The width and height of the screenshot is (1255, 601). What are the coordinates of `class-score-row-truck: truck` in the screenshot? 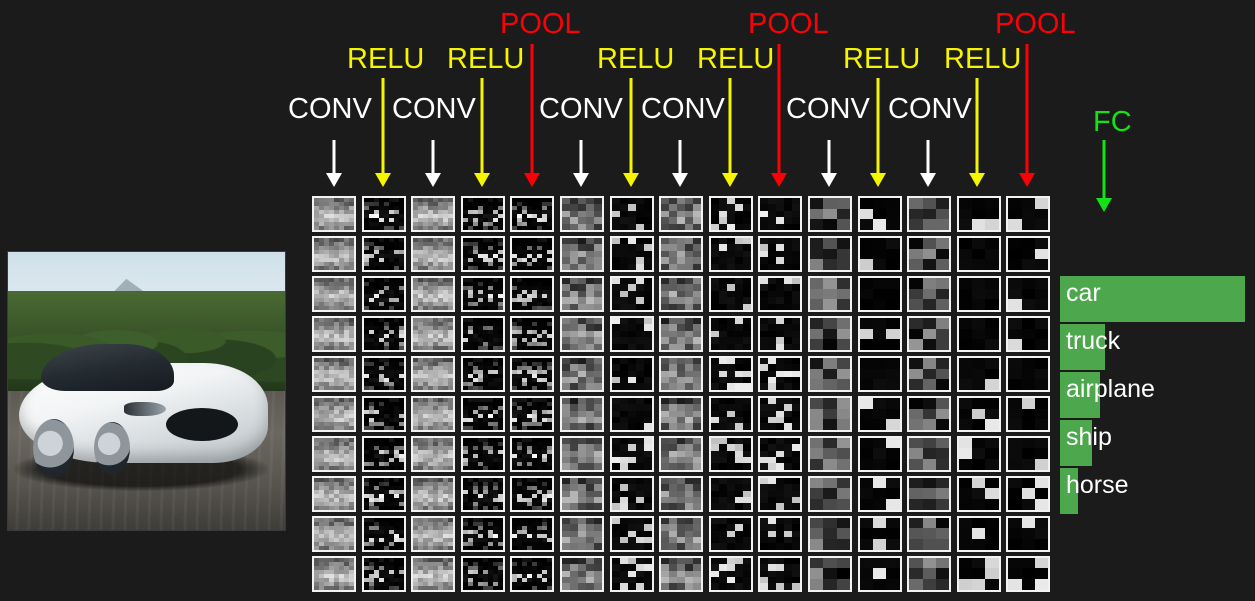 It's located at (1155, 348).